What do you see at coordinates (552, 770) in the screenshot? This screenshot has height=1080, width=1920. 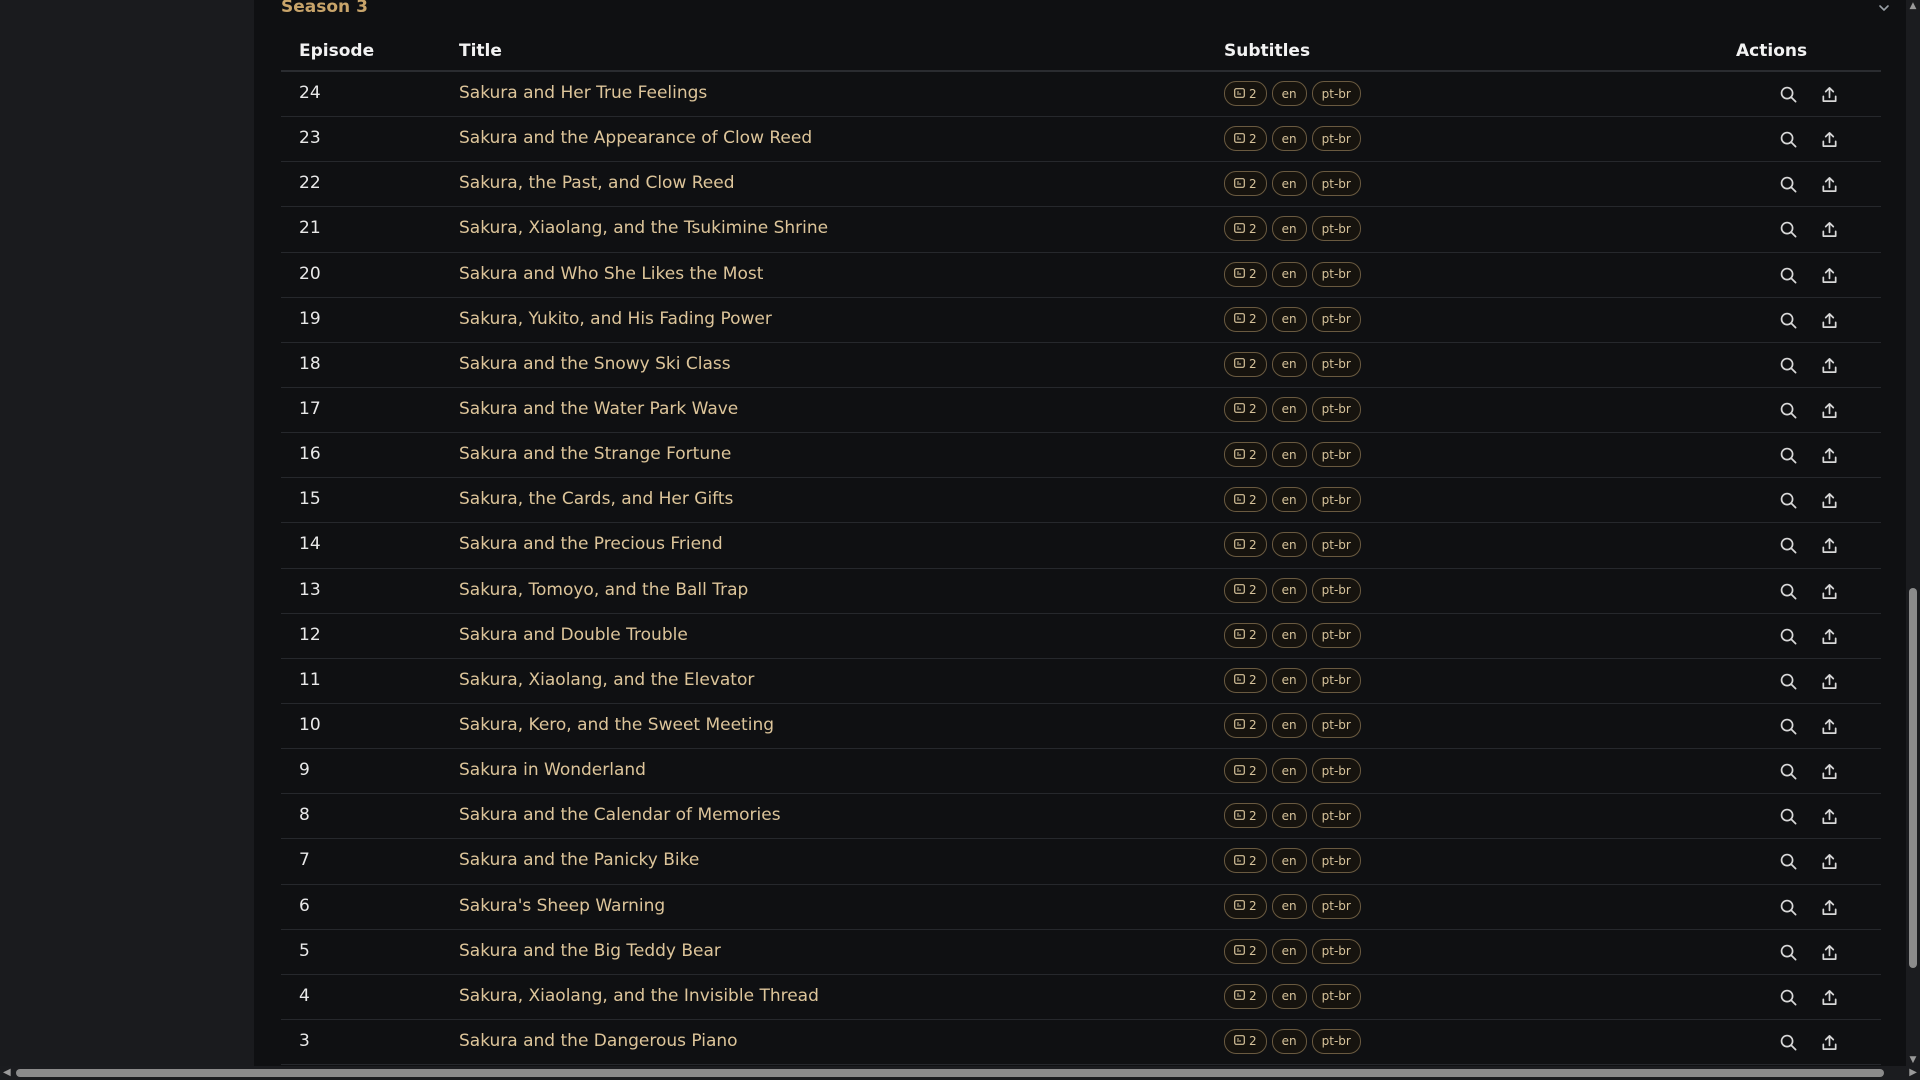 I see `episode-title: Sakura in Wonderland` at bounding box center [552, 770].